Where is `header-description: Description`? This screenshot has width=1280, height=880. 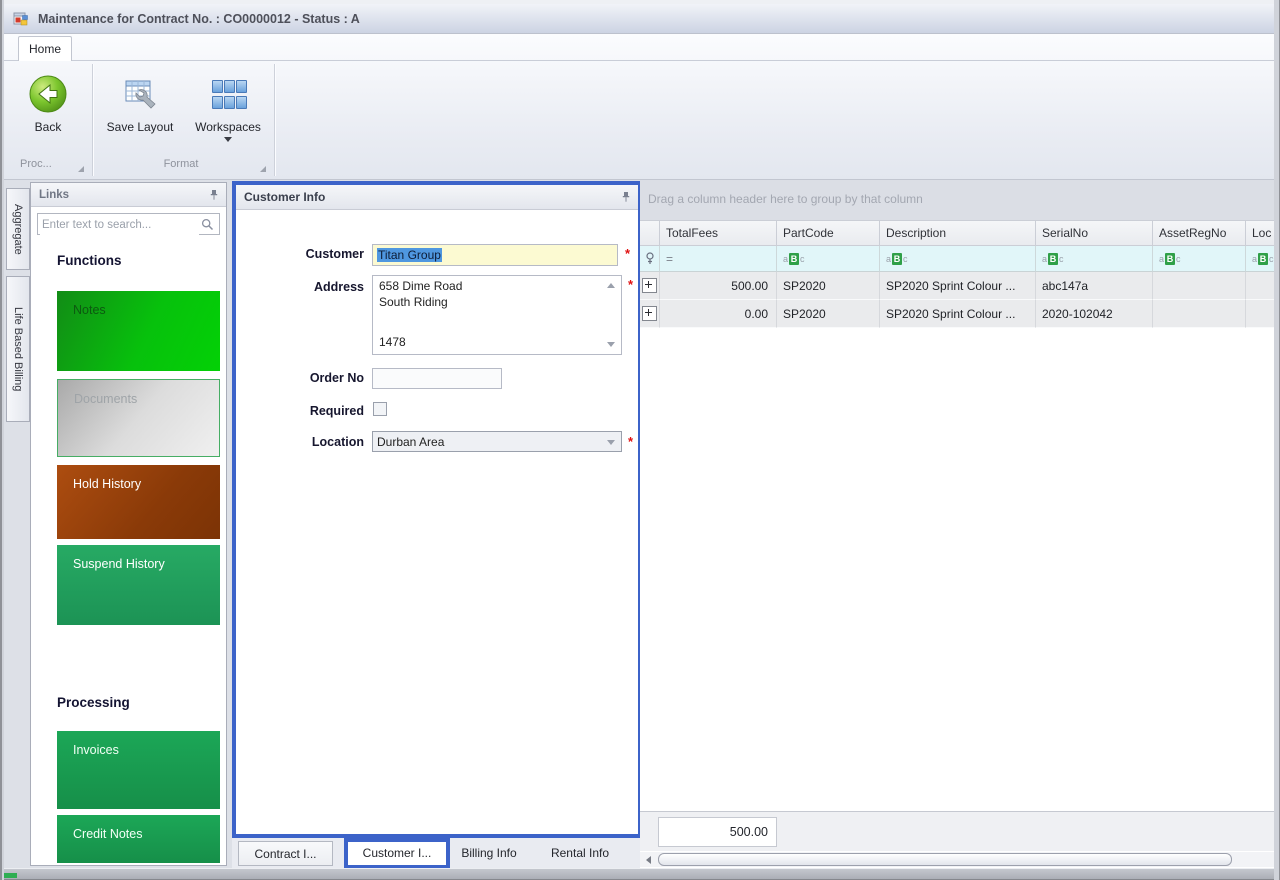 header-description: Description is located at coordinates (958, 233).